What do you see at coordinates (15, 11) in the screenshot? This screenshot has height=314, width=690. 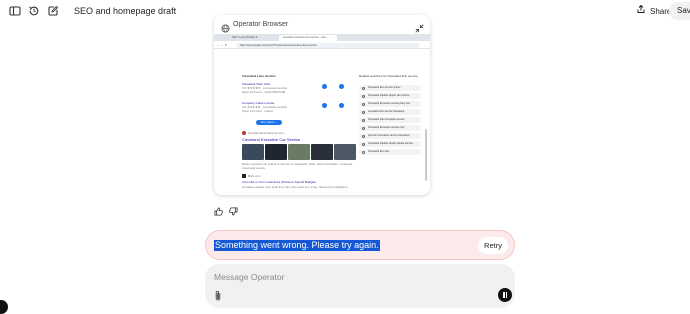 I see `sidebar-toggle-icon` at bounding box center [15, 11].